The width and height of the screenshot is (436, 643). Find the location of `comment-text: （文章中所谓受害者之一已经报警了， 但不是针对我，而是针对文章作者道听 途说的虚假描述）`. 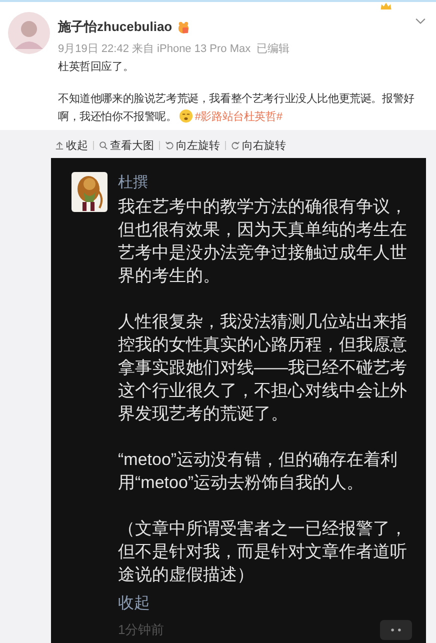

comment-text: （文章中所谓受害者之一已经报警了， 但不是针对我，而是针对文章作者道听 途说的虚假描述） is located at coordinates (263, 552).